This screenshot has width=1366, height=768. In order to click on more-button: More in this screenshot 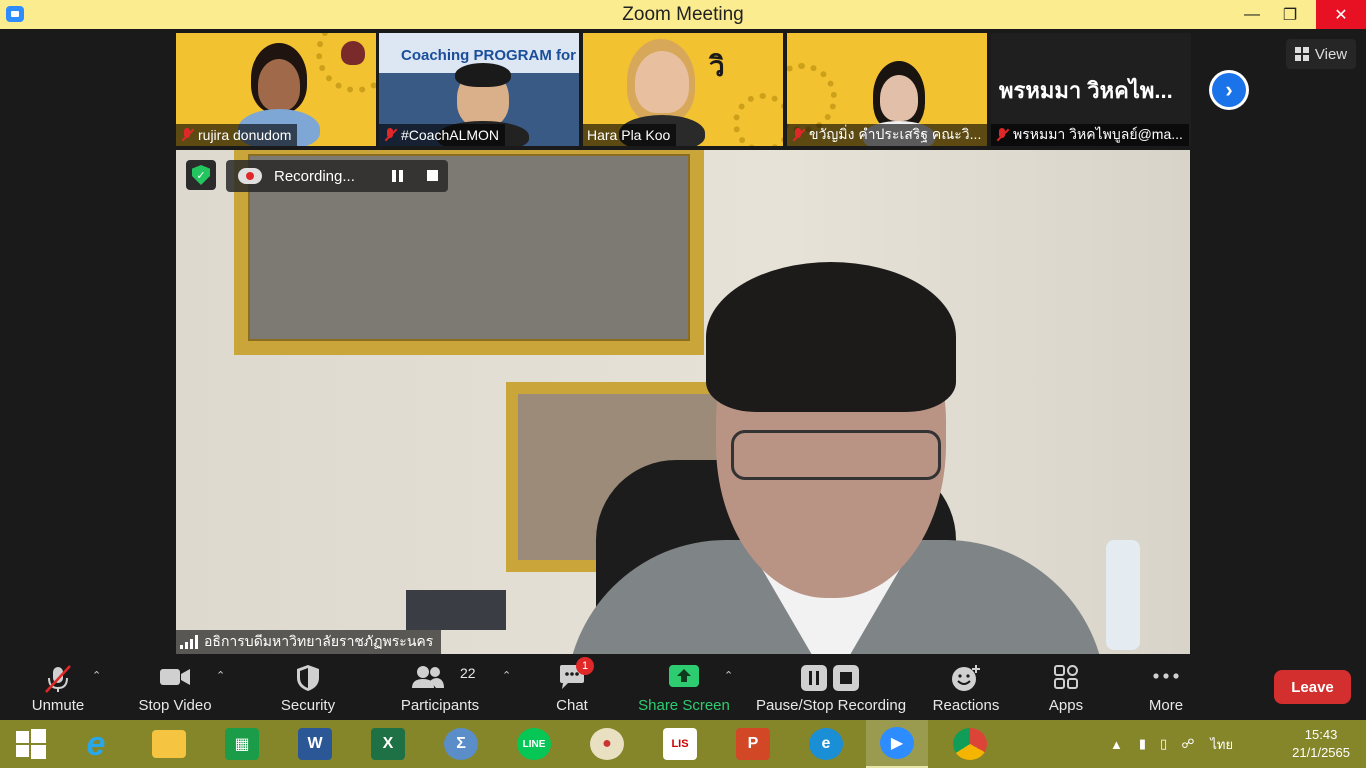, I will do `click(1166, 687)`.